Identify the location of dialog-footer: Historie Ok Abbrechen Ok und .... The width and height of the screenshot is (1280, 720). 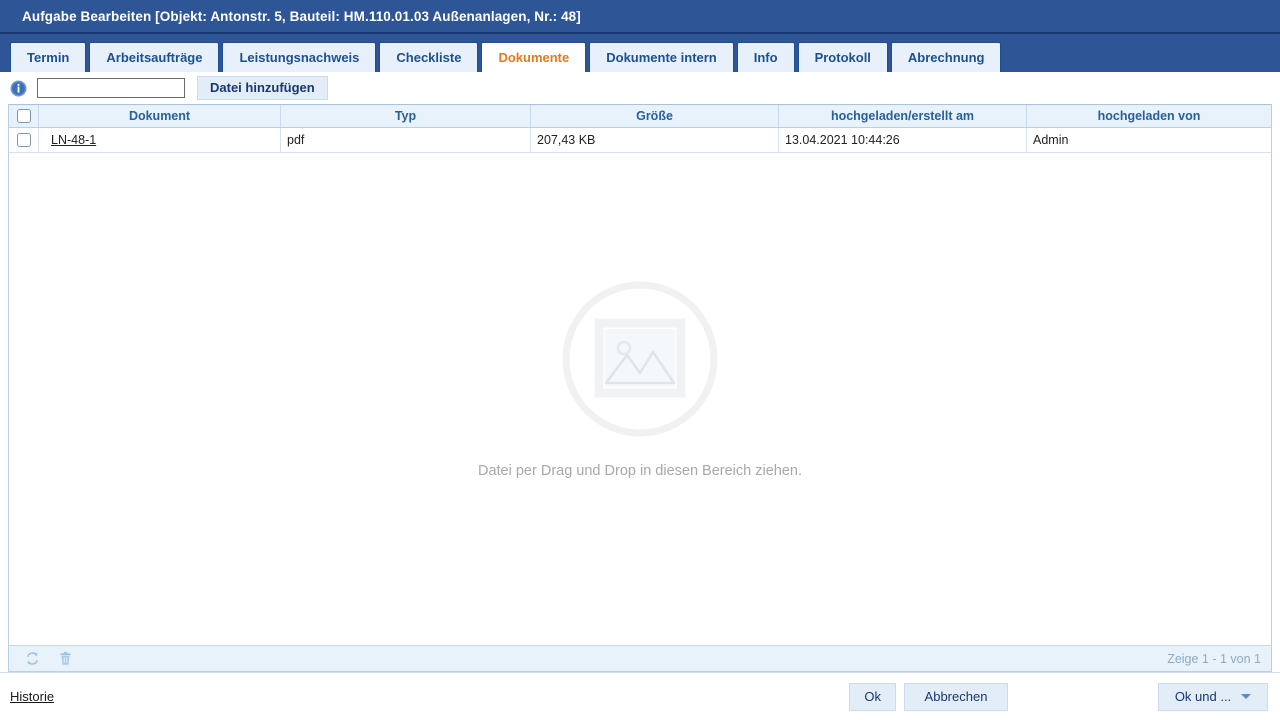
(640, 696).